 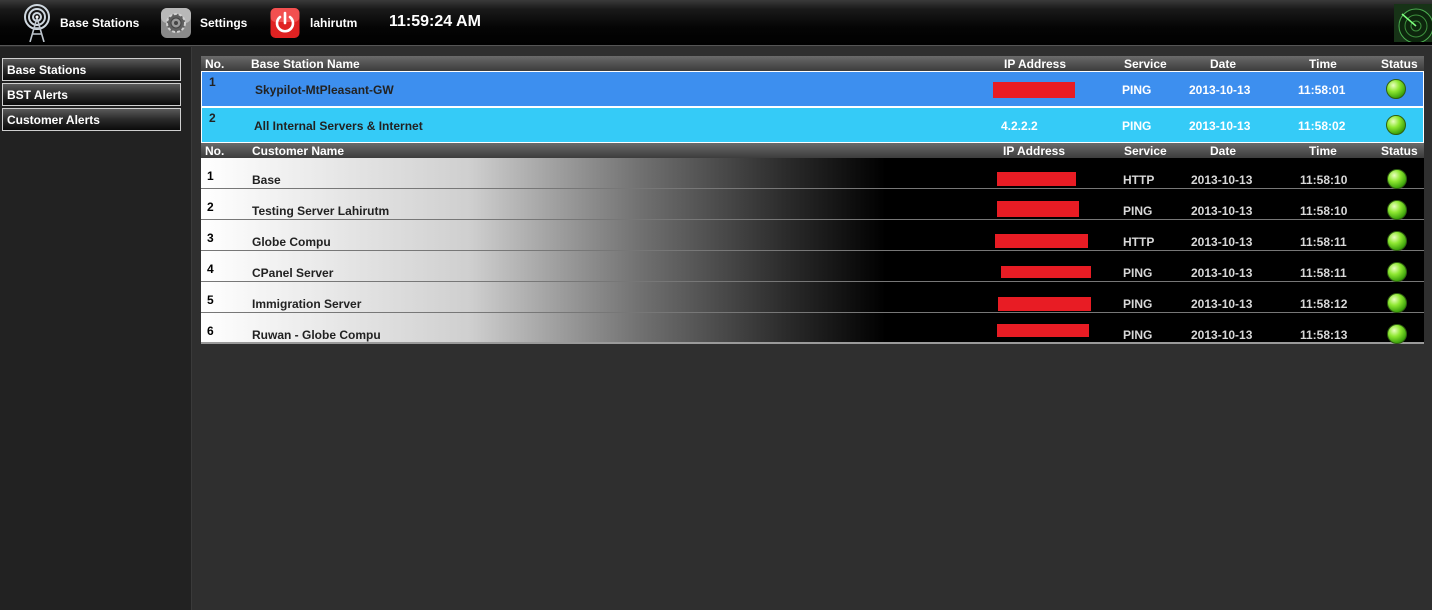 I want to click on sidebar-item-base-stations: Base Stations, so click(x=91, y=69).